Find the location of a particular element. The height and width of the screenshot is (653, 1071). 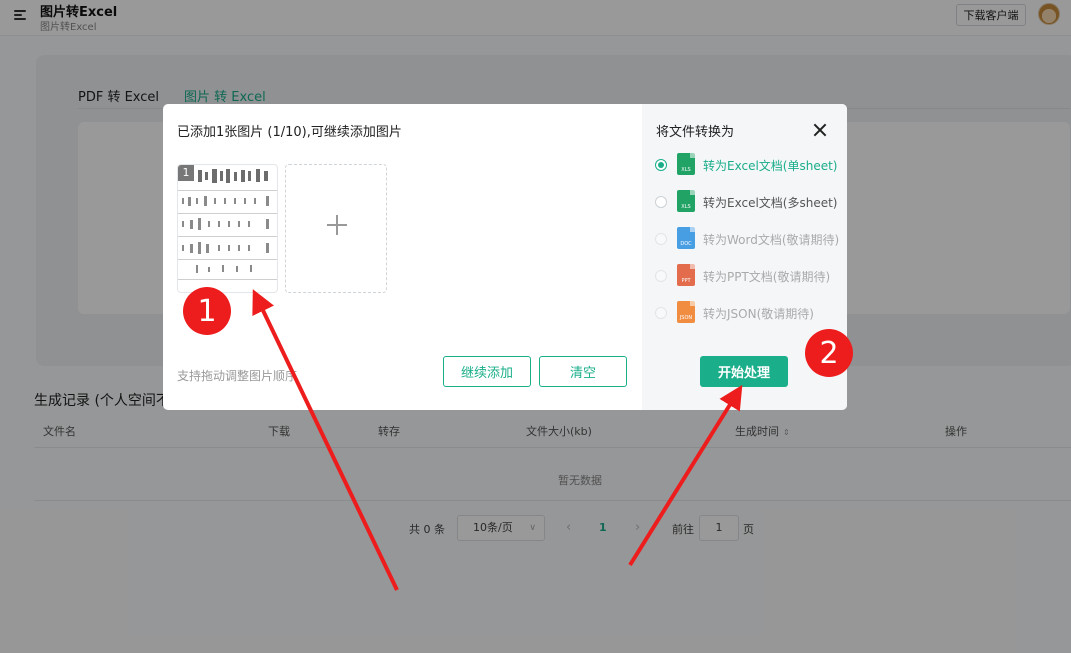

add-image-tile is located at coordinates (336, 228).